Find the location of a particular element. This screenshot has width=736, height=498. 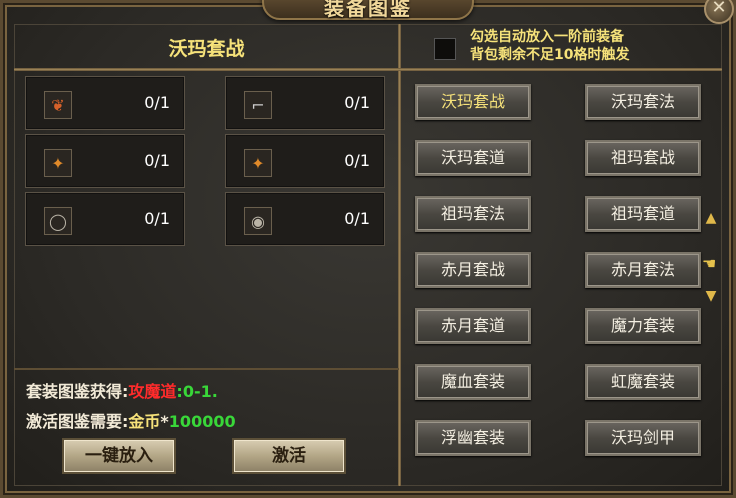

suit-button: 赤月套法 is located at coordinates (643, 270).